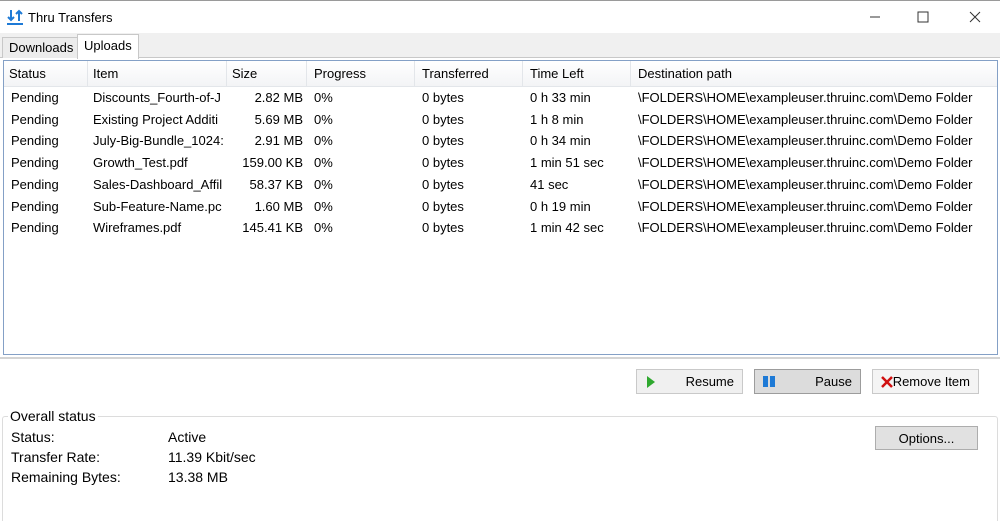  What do you see at coordinates (212, 457) in the screenshot?
I see `transfer-rate-value: 11.39 Kbit/sec` at bounding box center [212, 457].